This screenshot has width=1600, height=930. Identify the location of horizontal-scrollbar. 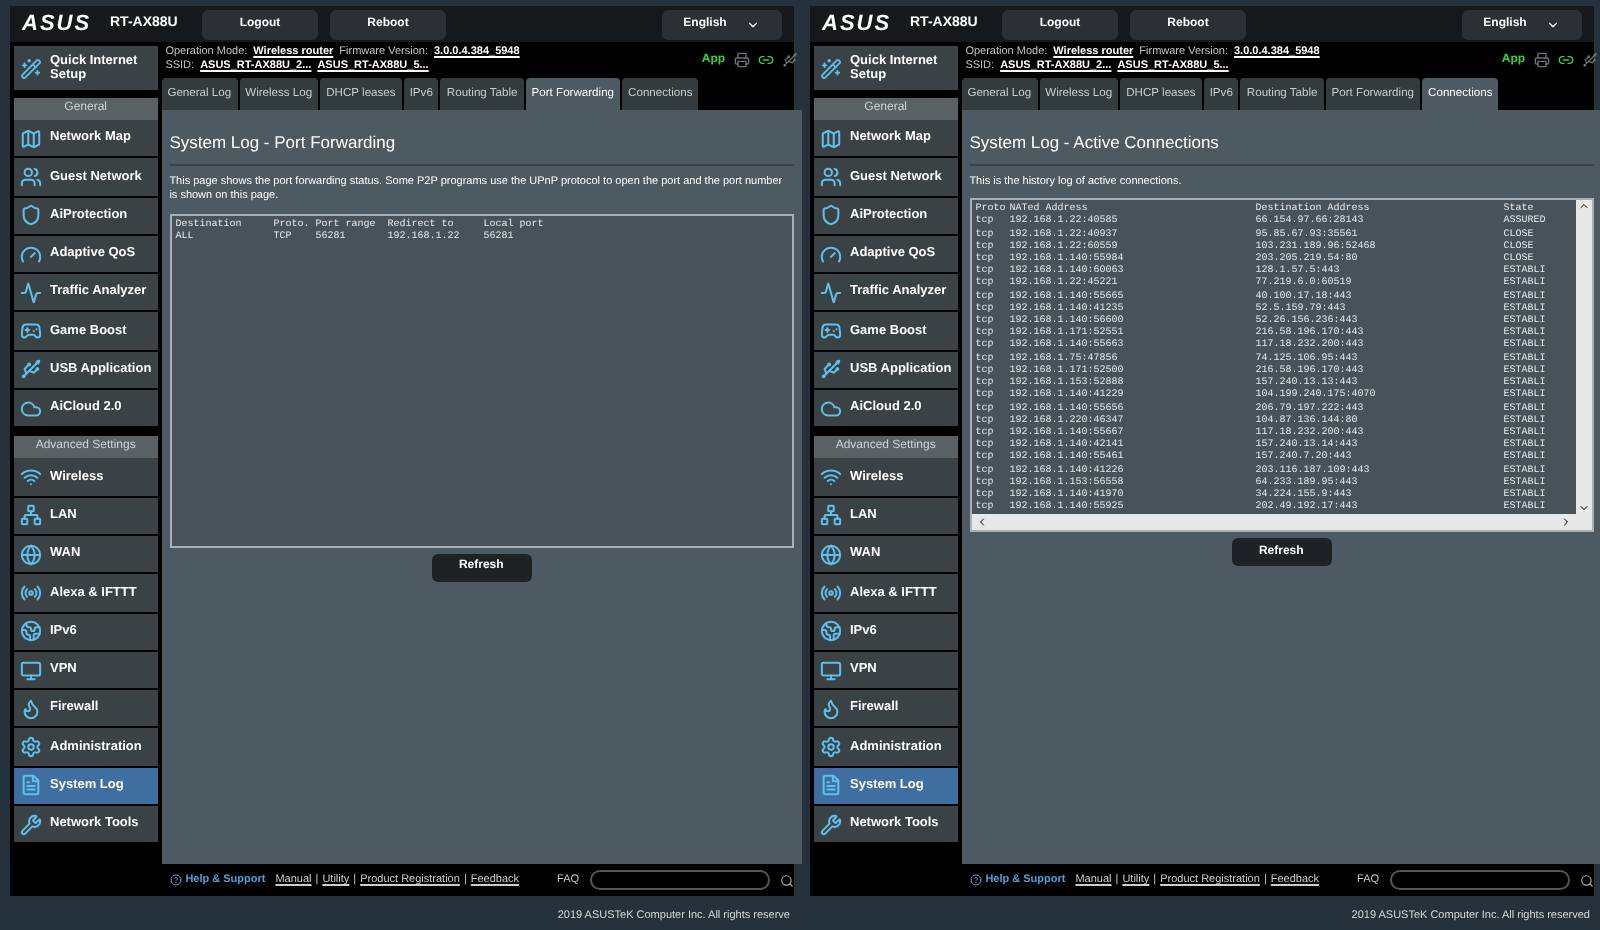
(1281, 522).